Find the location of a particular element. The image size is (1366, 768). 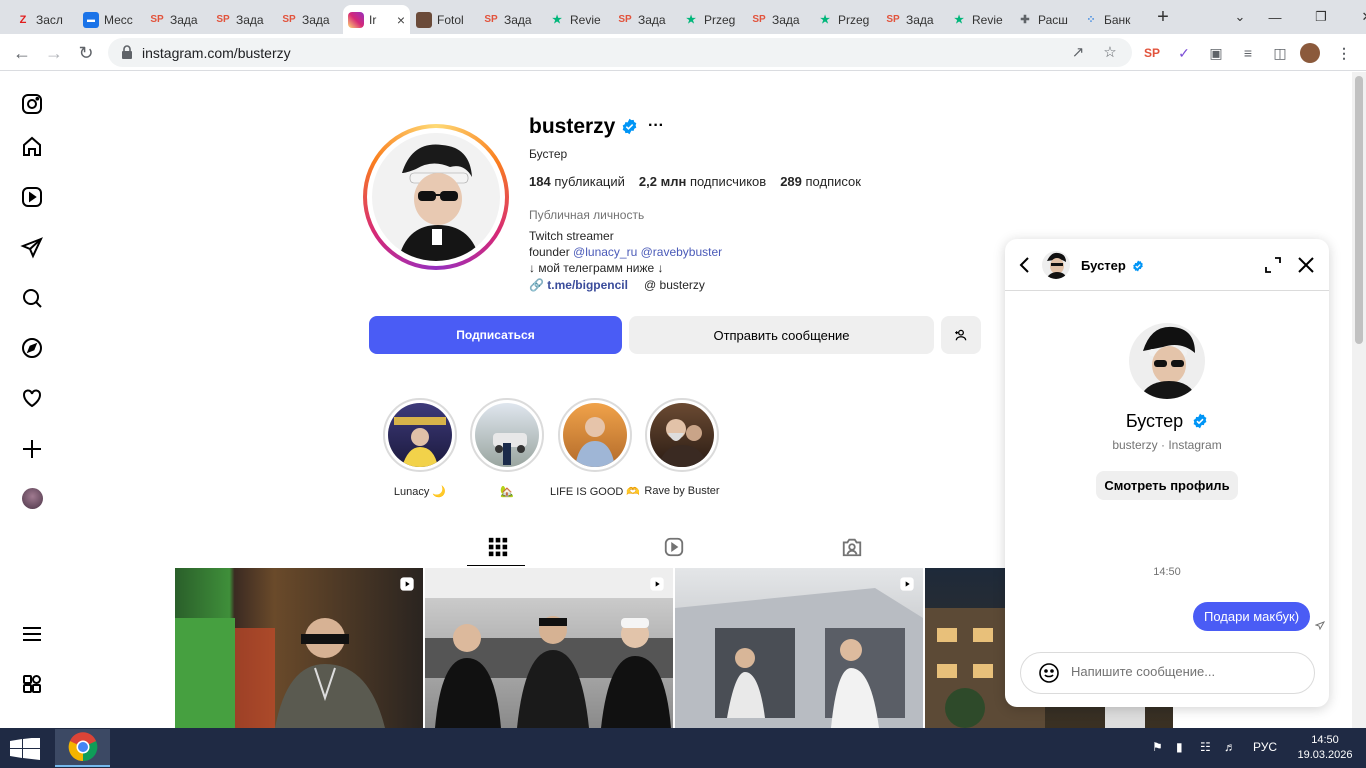

view-profile-button: Смотреть профиль is located at coordinates (1167, 485).